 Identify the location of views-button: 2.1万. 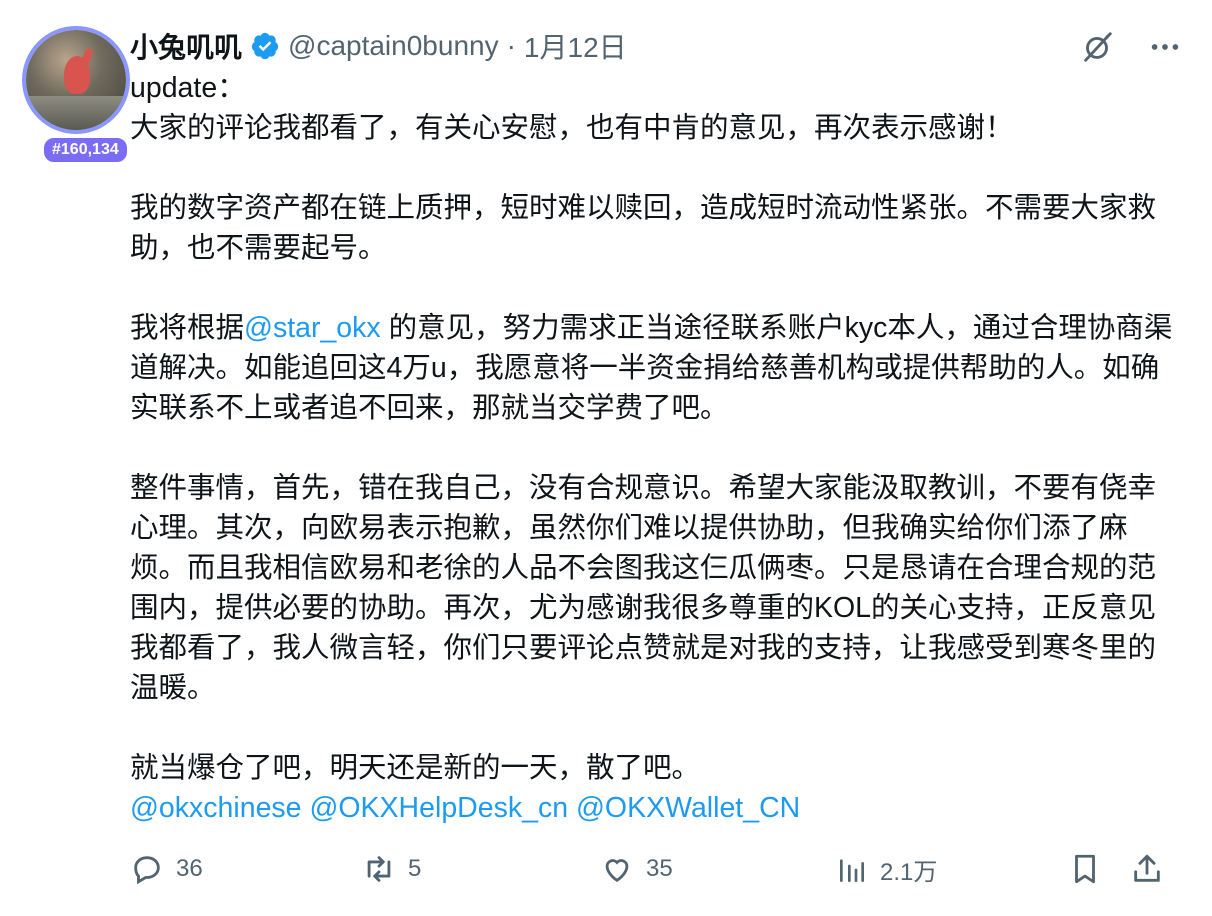
(886, 869).